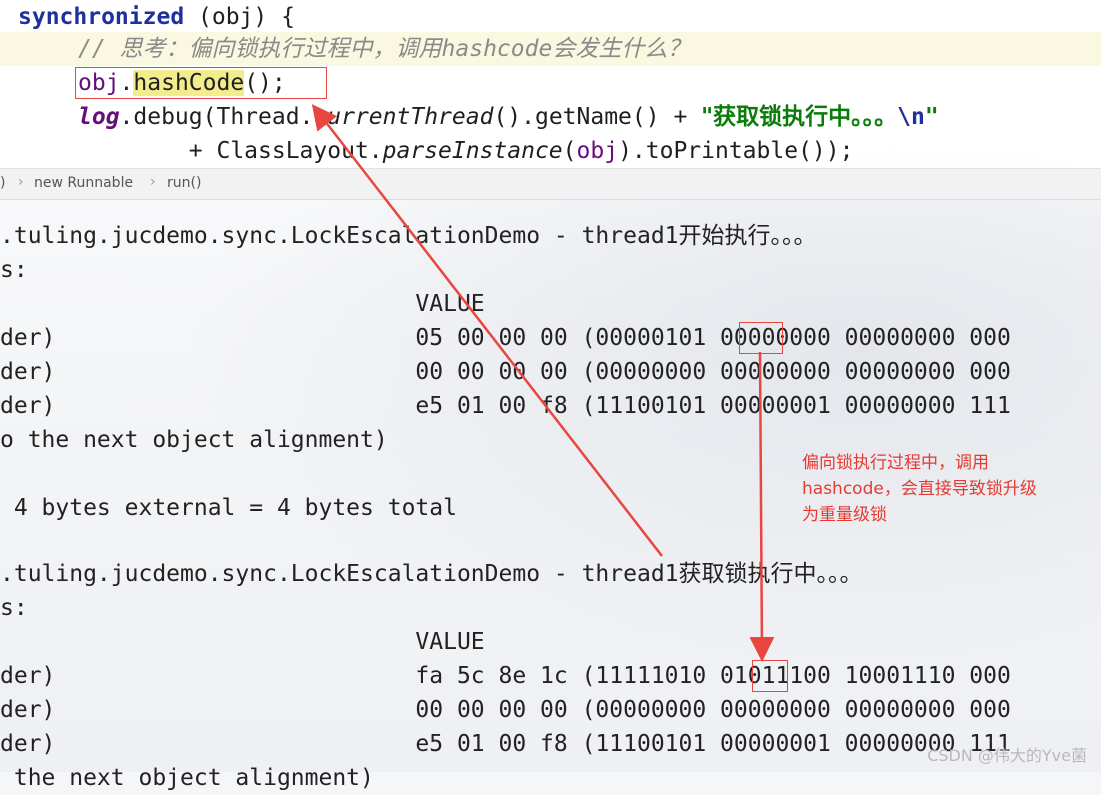  I want to click on annotation-line: hashcode，会直接导致锁升级, so click(919, 489).